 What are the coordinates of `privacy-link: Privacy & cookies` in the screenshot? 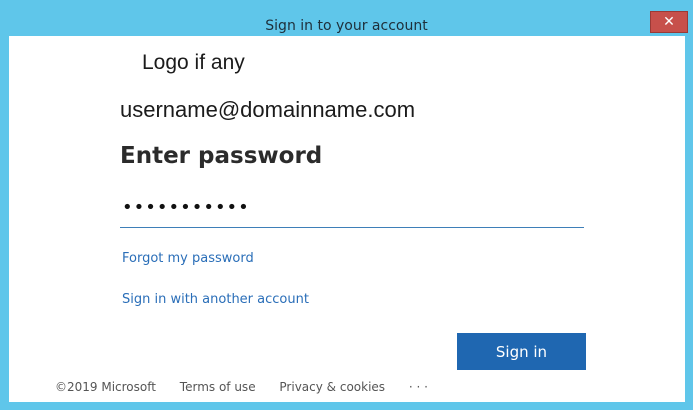 It's located at (332, 387).